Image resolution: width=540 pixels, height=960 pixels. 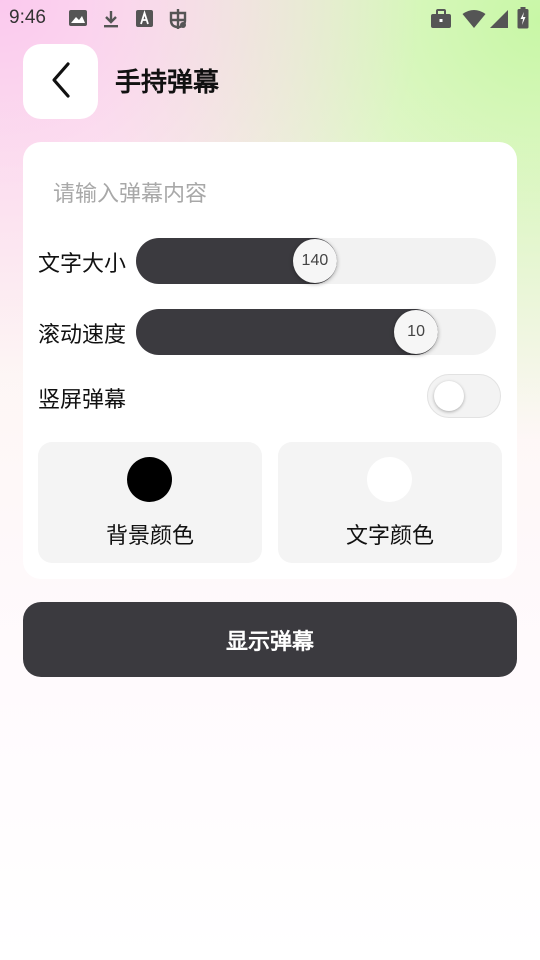 What do you see at coordinates (273, 194) in the screenshot?
I see `danmu-text-input` at bounding box center [273, 194].